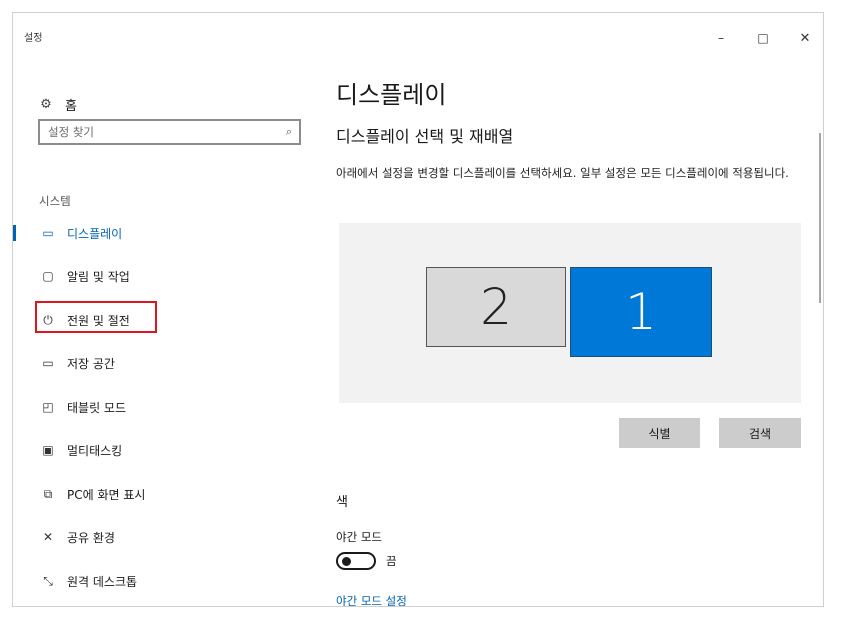 Image resolution: width=850 pixels, height=623 pixels. What do you see at coordinates (496, 307) in the screenshot?
I see `monitor-2: 2` at bounding box center [496, 307].